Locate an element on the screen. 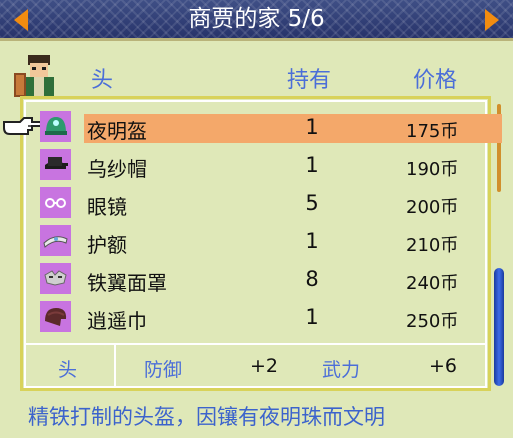 Image resolution: width=513 pixels, height=438 pixels. item-price-value: 190 is located at coordinates (423, 169).